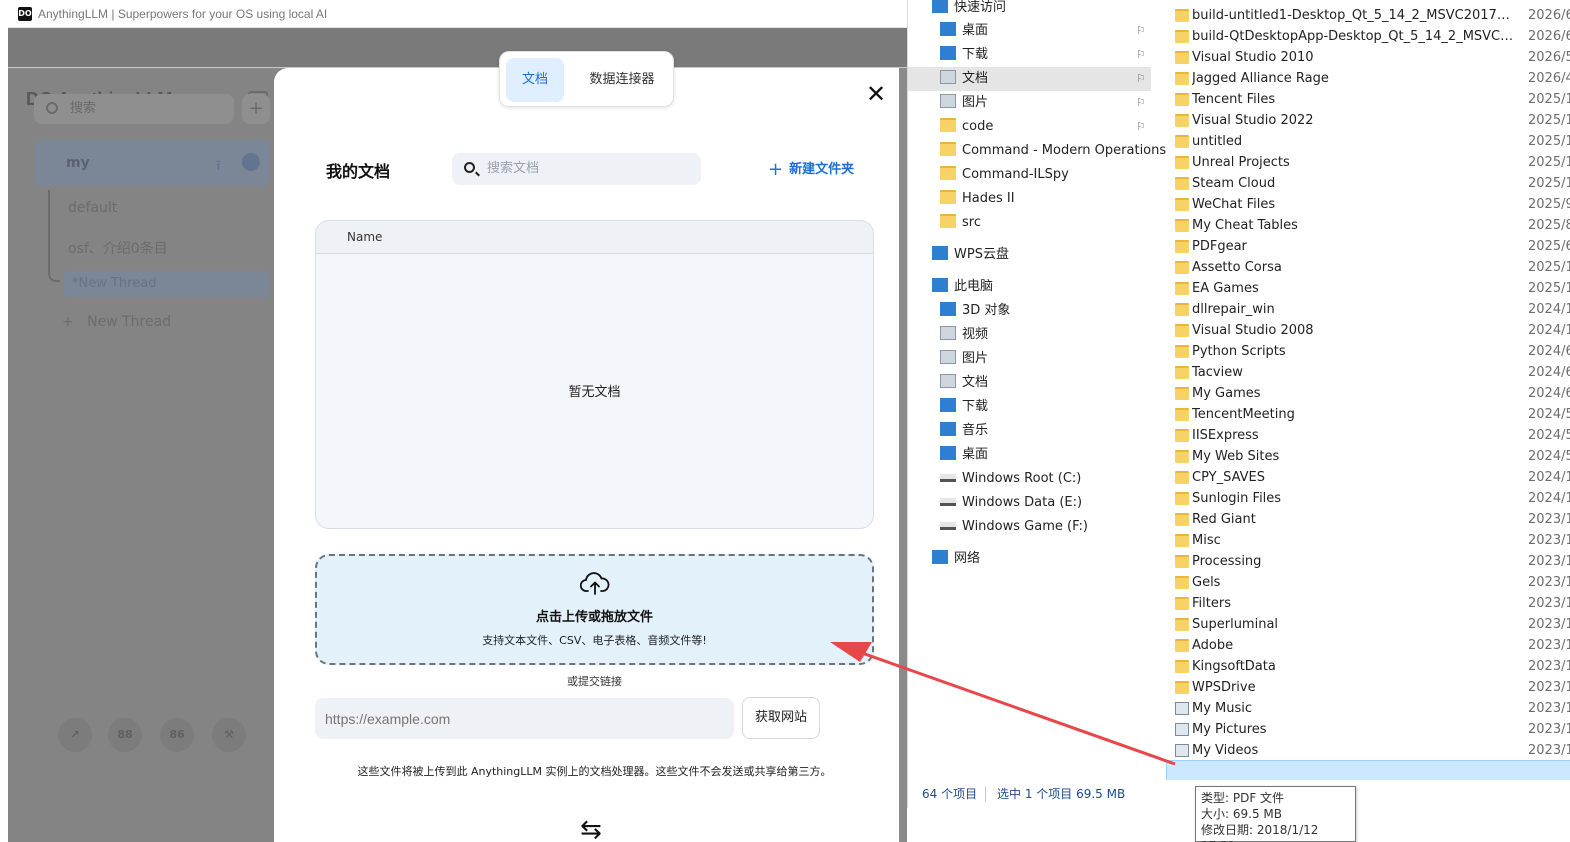 Image resolution: width=1570 pixels, height=842 pixels. What do you see at coordinates (1368, 162) in the screenshot?
I see `file-row: Unreal Projects 2025/1` at bounding box center [1368, 162].